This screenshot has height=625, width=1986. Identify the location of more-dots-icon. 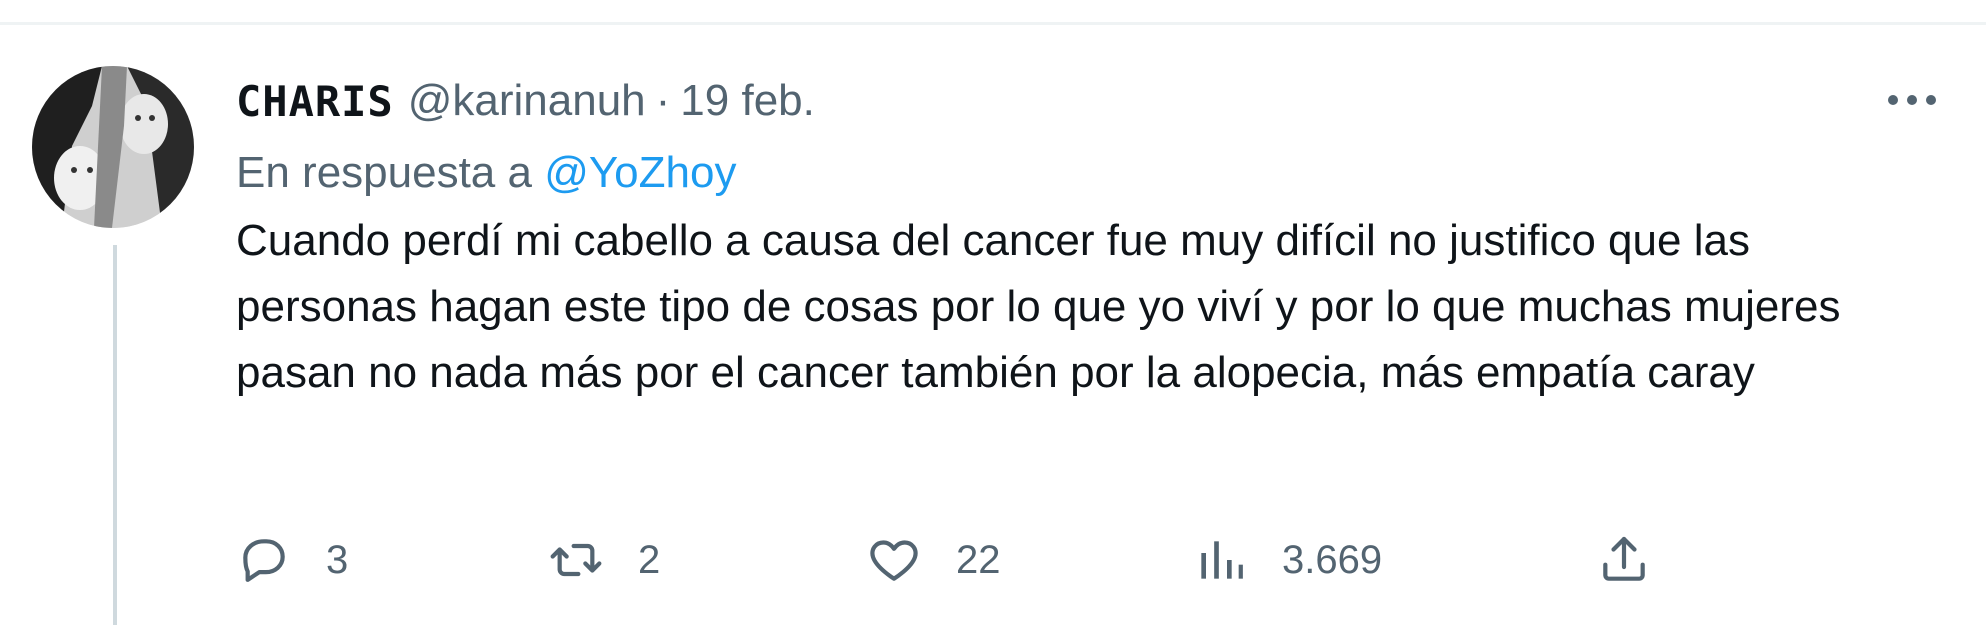
(1912, 100).